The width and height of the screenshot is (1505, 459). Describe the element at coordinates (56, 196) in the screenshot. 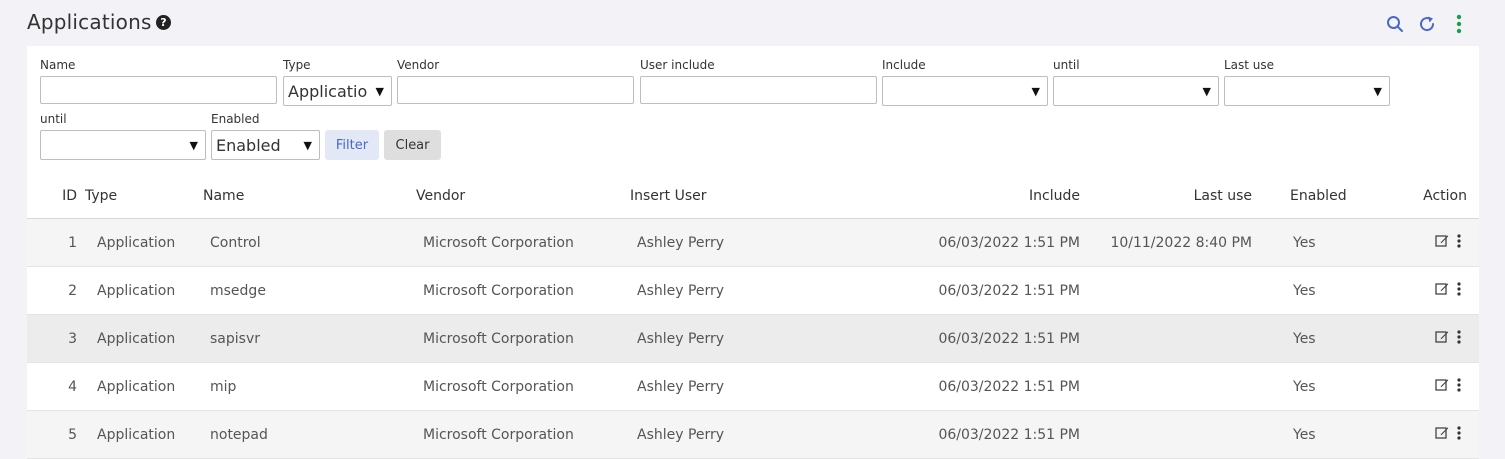

I see `column-header-id: ID` at that location.